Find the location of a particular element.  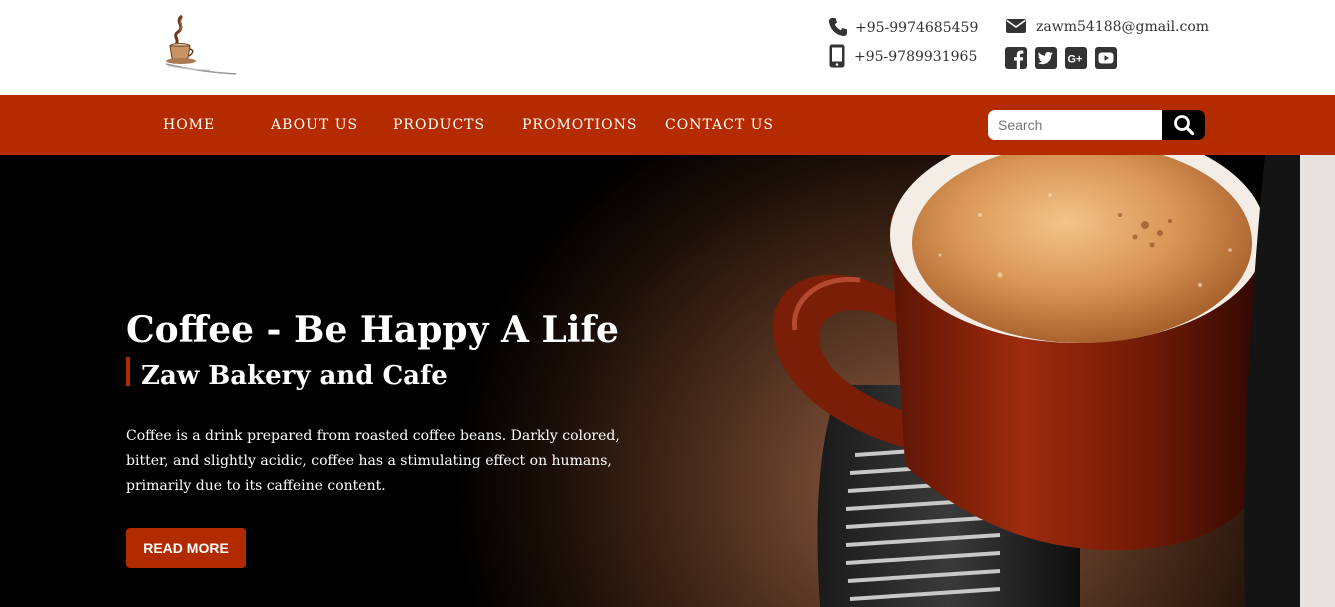

phone-number-1: +95-9974685459 is located at coordinates (916, 28).